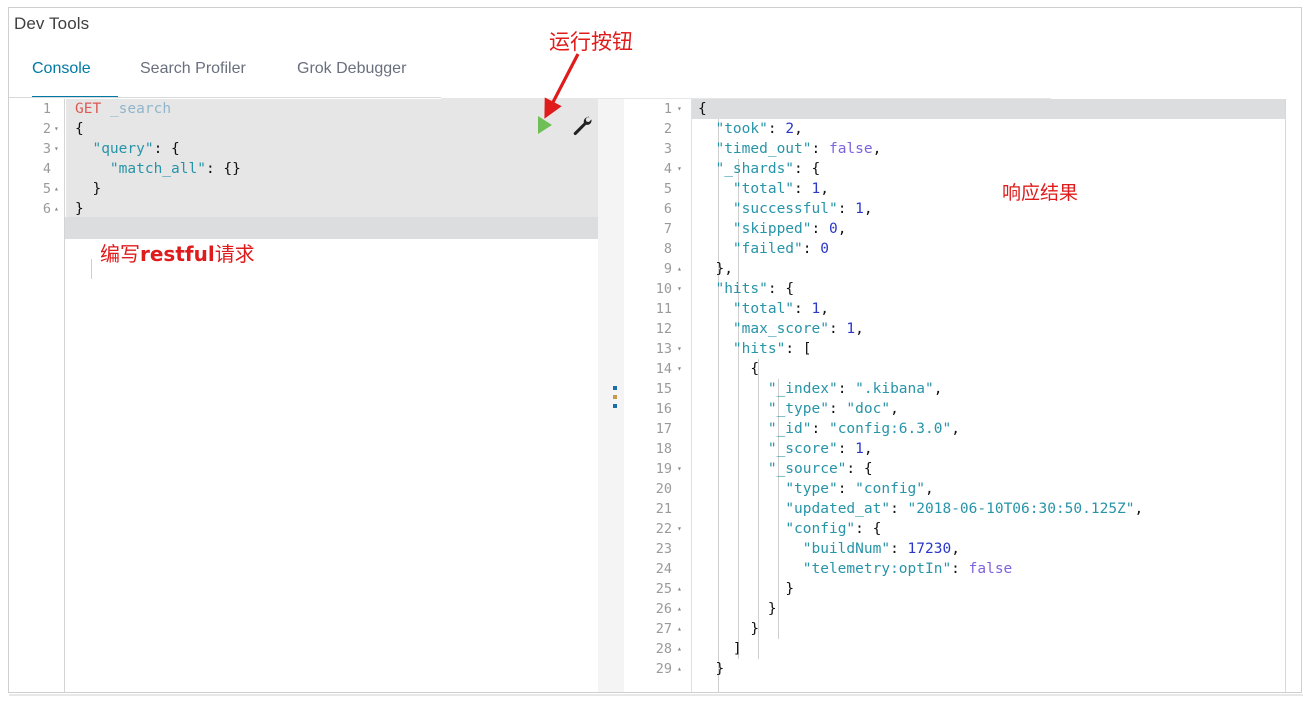  I want to click on code-token: 1, so click(816, 309).